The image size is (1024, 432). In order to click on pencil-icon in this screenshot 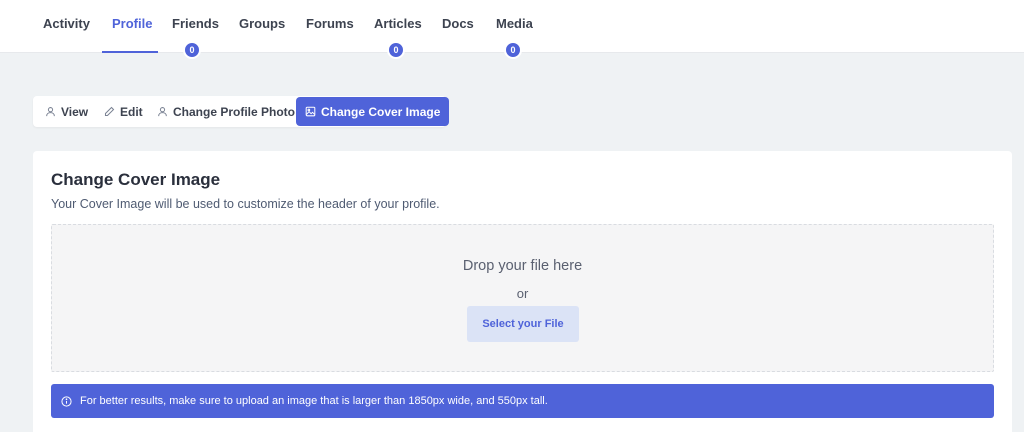, I will do `click(109, 111)`.